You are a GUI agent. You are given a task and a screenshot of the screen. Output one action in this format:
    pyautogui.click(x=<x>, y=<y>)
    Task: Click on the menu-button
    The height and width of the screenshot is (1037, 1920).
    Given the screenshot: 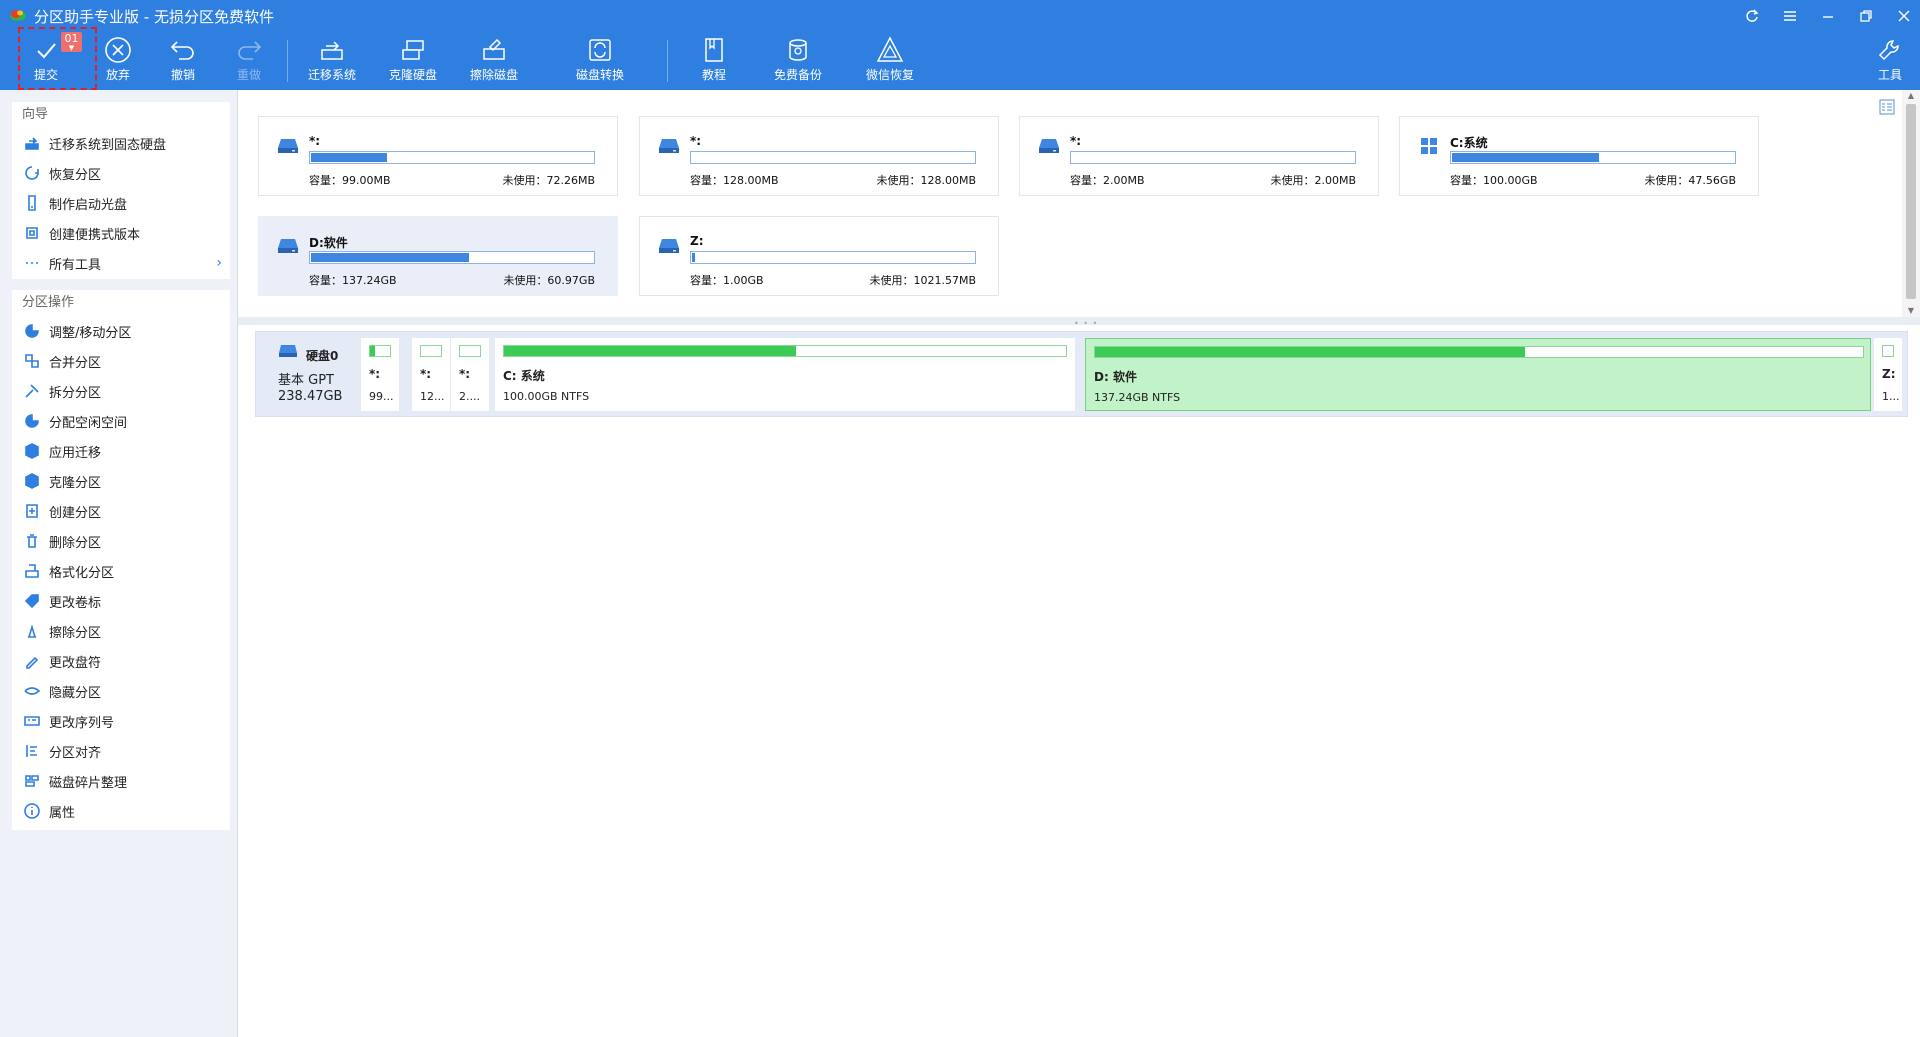 What is the action you would take?
    pyautogui.click(x=1790, y=16)
    